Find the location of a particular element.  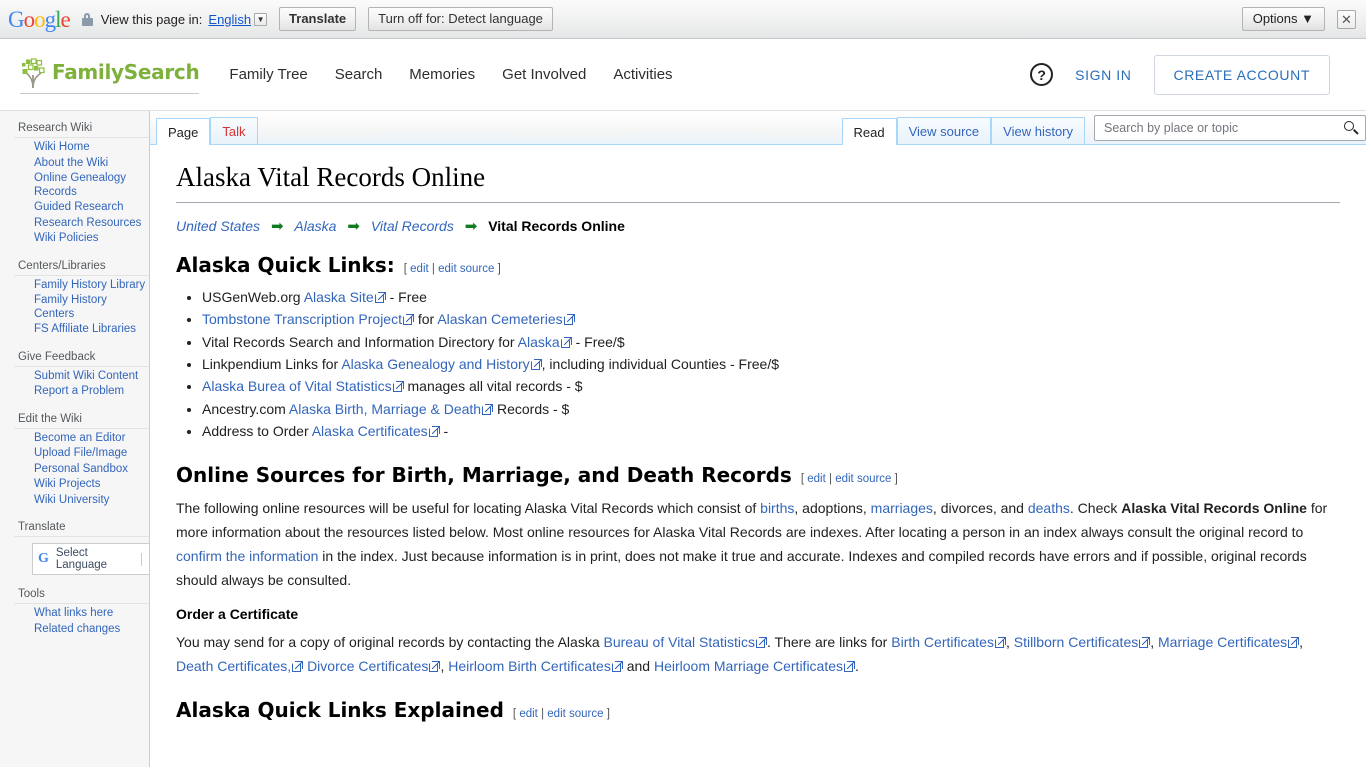

list-item: Report a Problem is located at coordinates (82, 392).